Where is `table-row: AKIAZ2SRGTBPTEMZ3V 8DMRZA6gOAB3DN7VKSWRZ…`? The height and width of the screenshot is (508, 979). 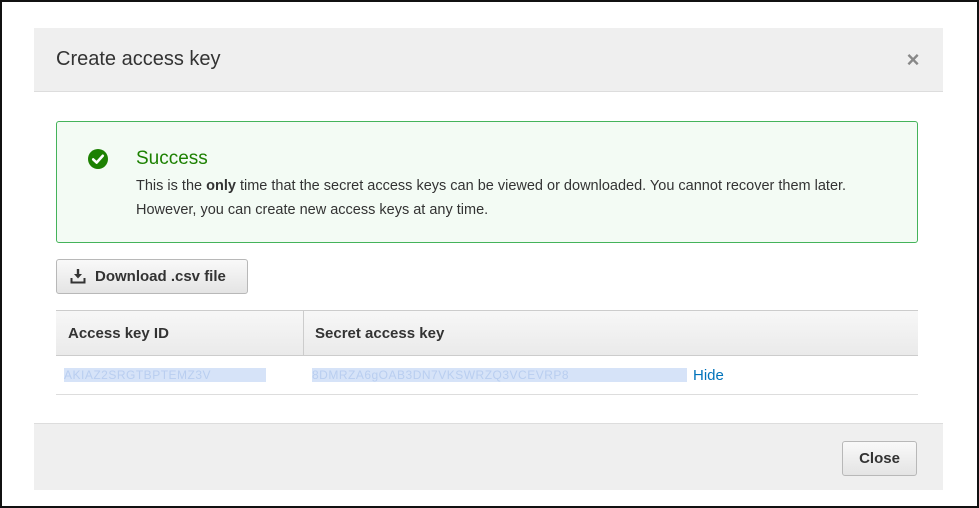 table-row: AKIAZ2SRGTBPTEMZ3V 8DMRZA6gOAB3DN7VKSWRZ… is located at coordinates (487, 375).